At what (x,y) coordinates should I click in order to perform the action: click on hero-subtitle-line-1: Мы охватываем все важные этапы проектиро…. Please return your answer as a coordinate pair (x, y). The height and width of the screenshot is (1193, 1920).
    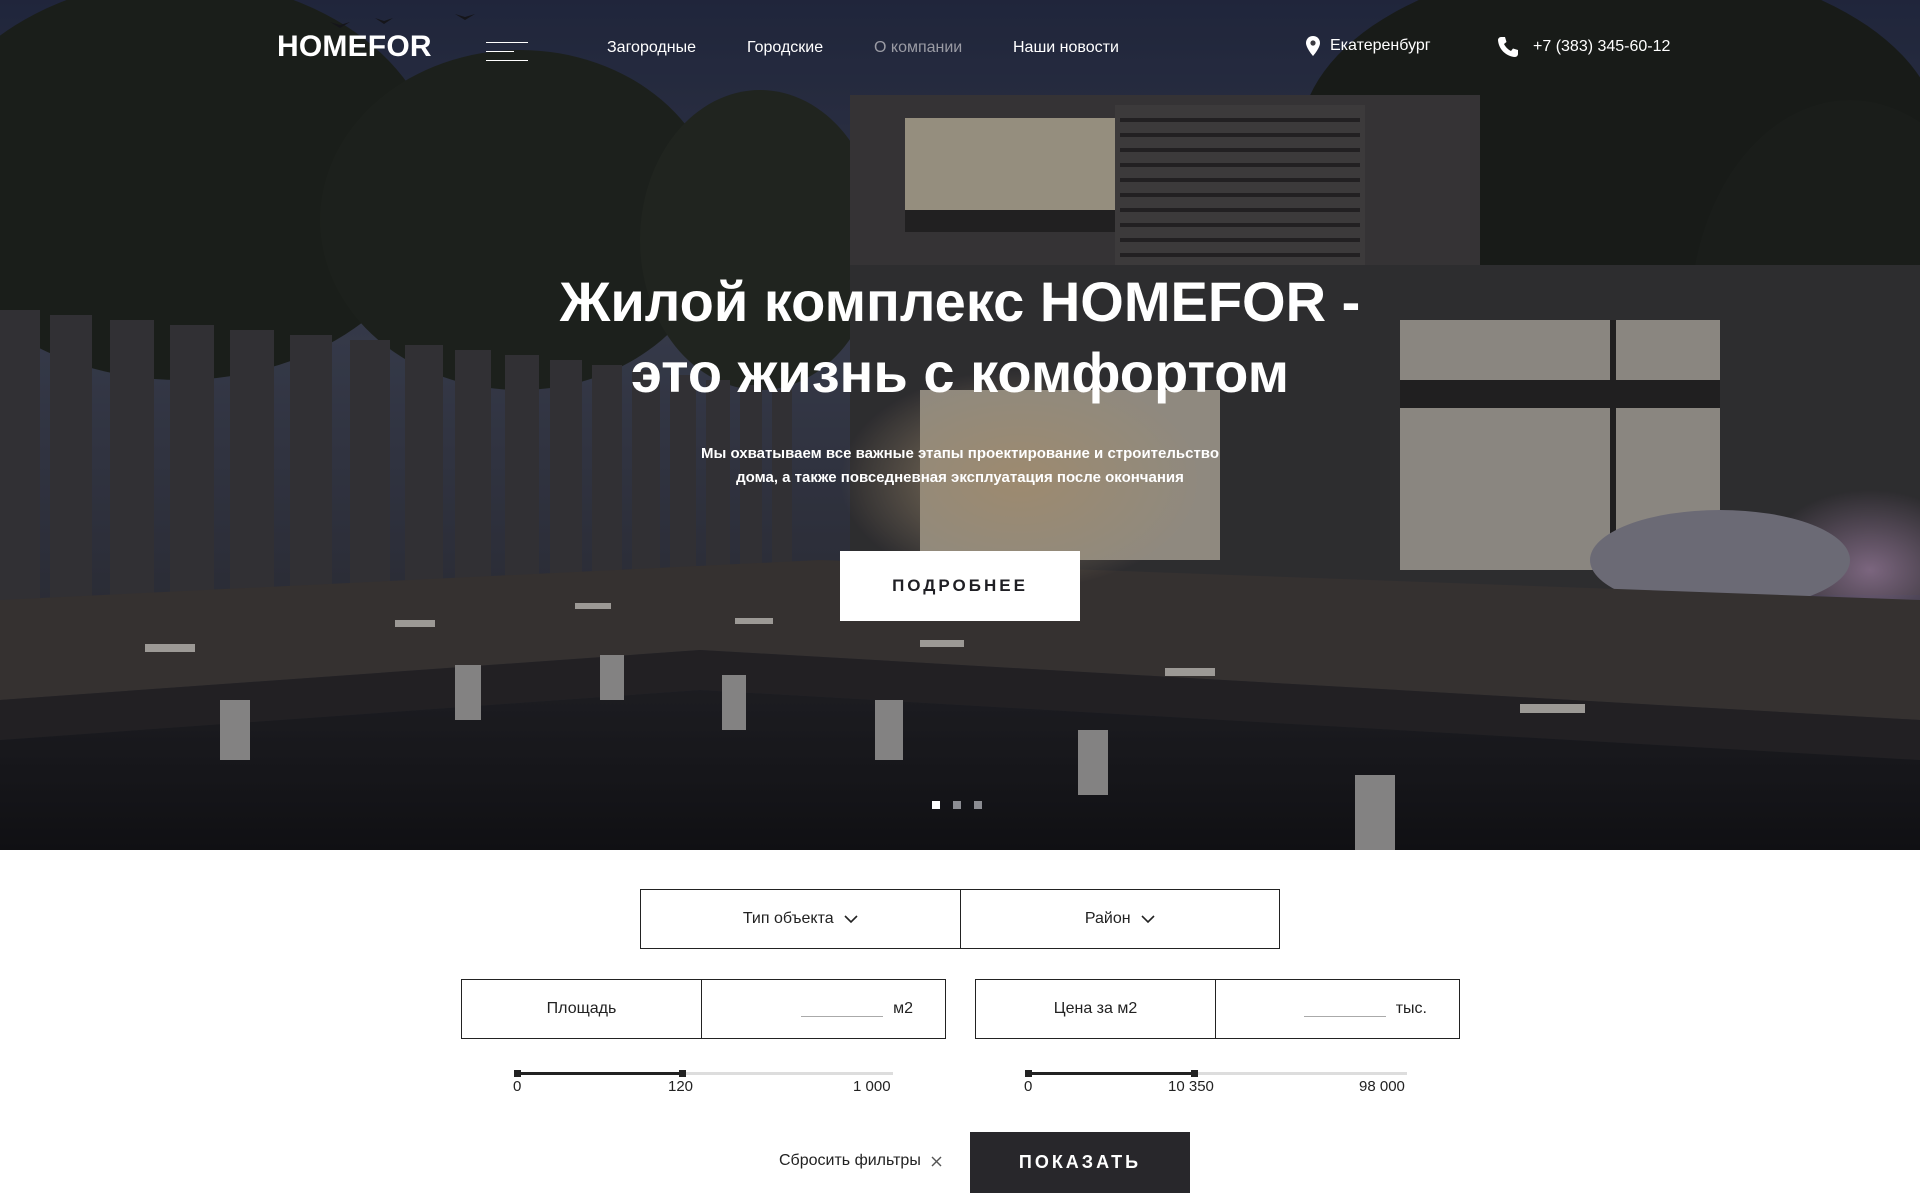
    Looking at the image, I should click on (959, 453).